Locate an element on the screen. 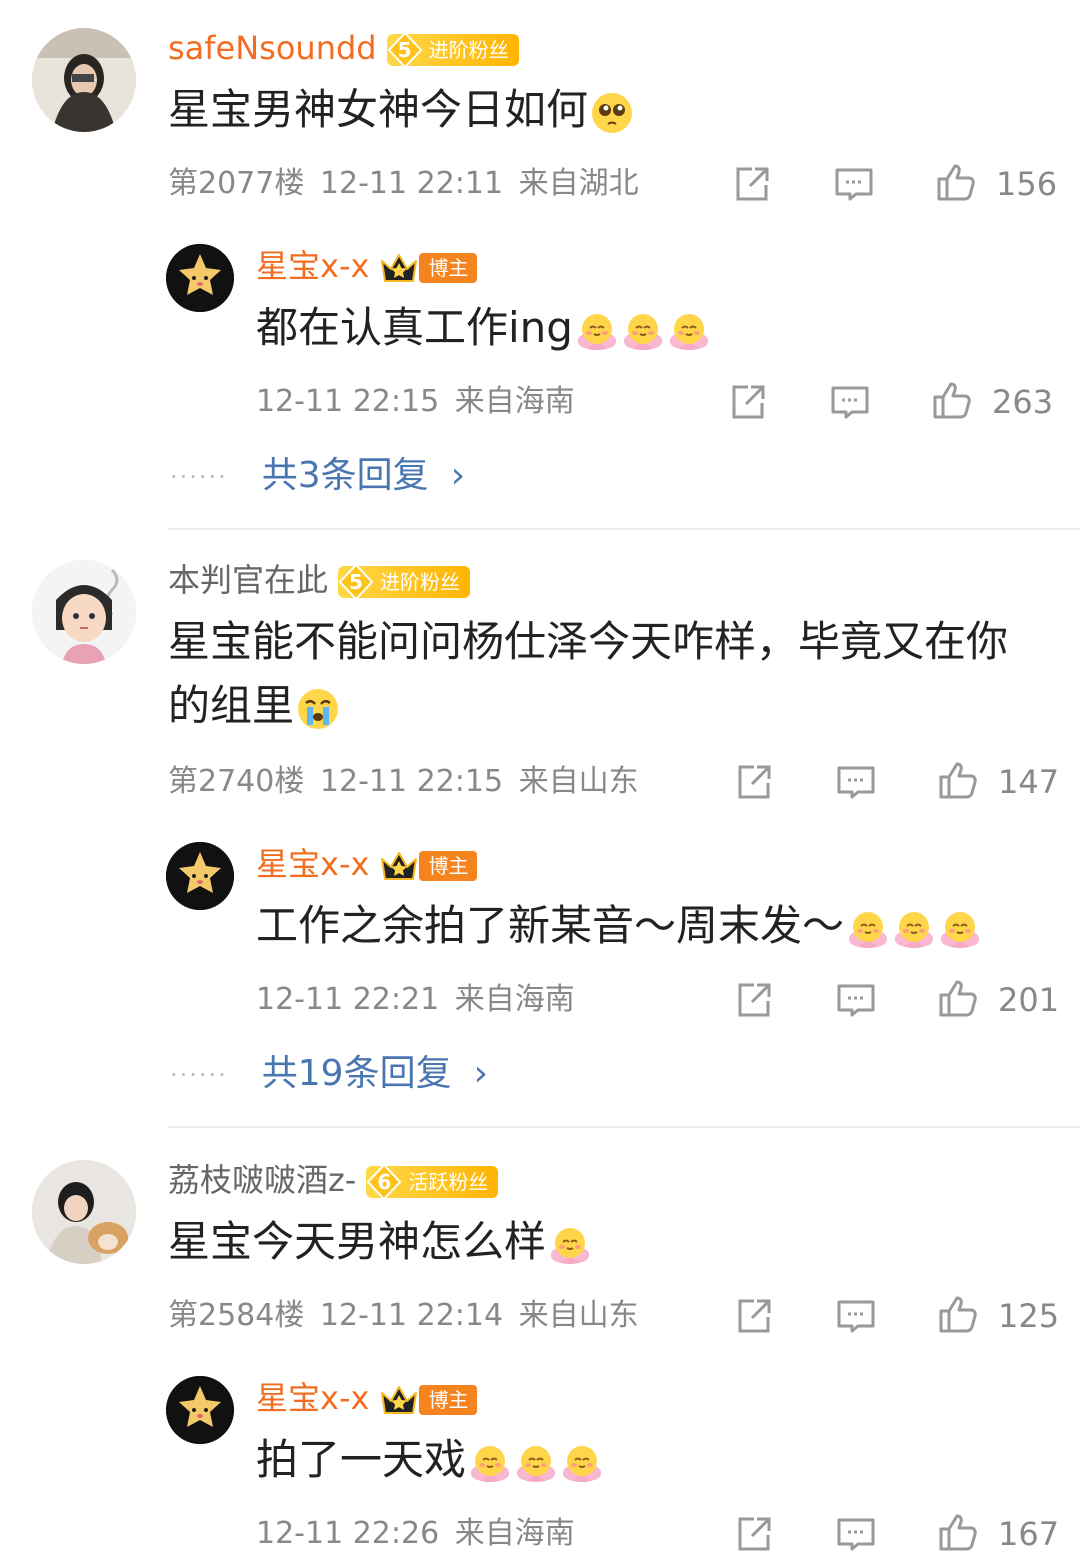 The image size is (1080, 1564). reply-text: 工作之余拍了新某音～周末发～ is located at coordinates (668, 926).